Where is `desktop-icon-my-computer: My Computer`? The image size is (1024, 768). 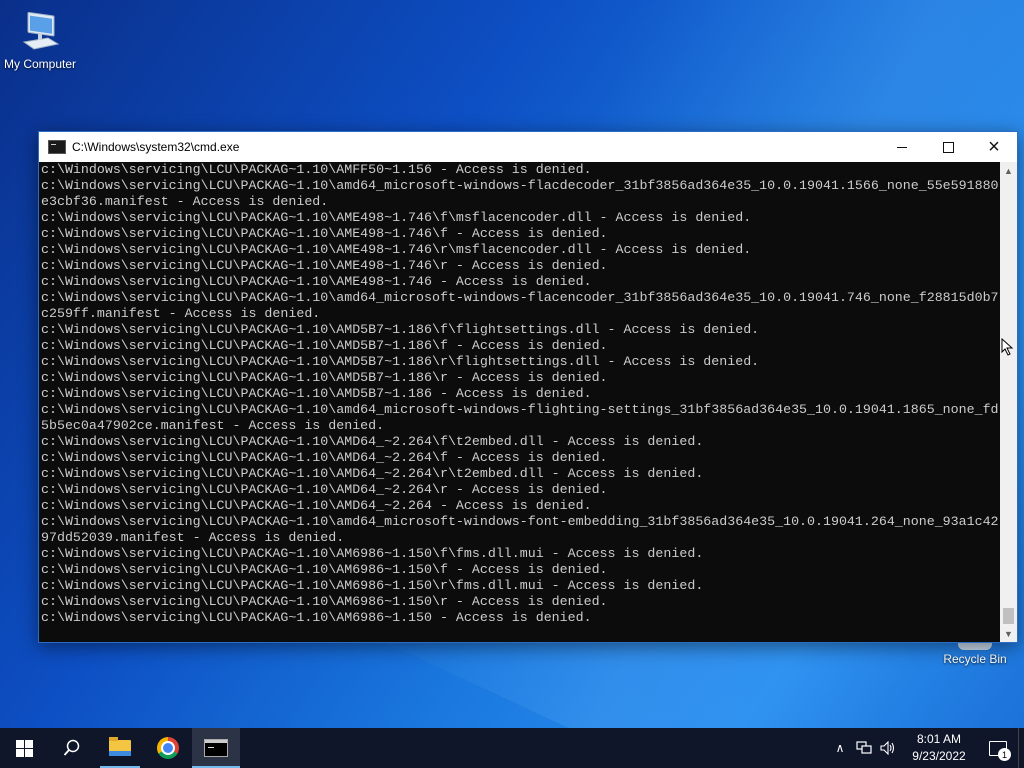
desktop-icon-my-computer: My Computer is located at coordinates (40, 39).